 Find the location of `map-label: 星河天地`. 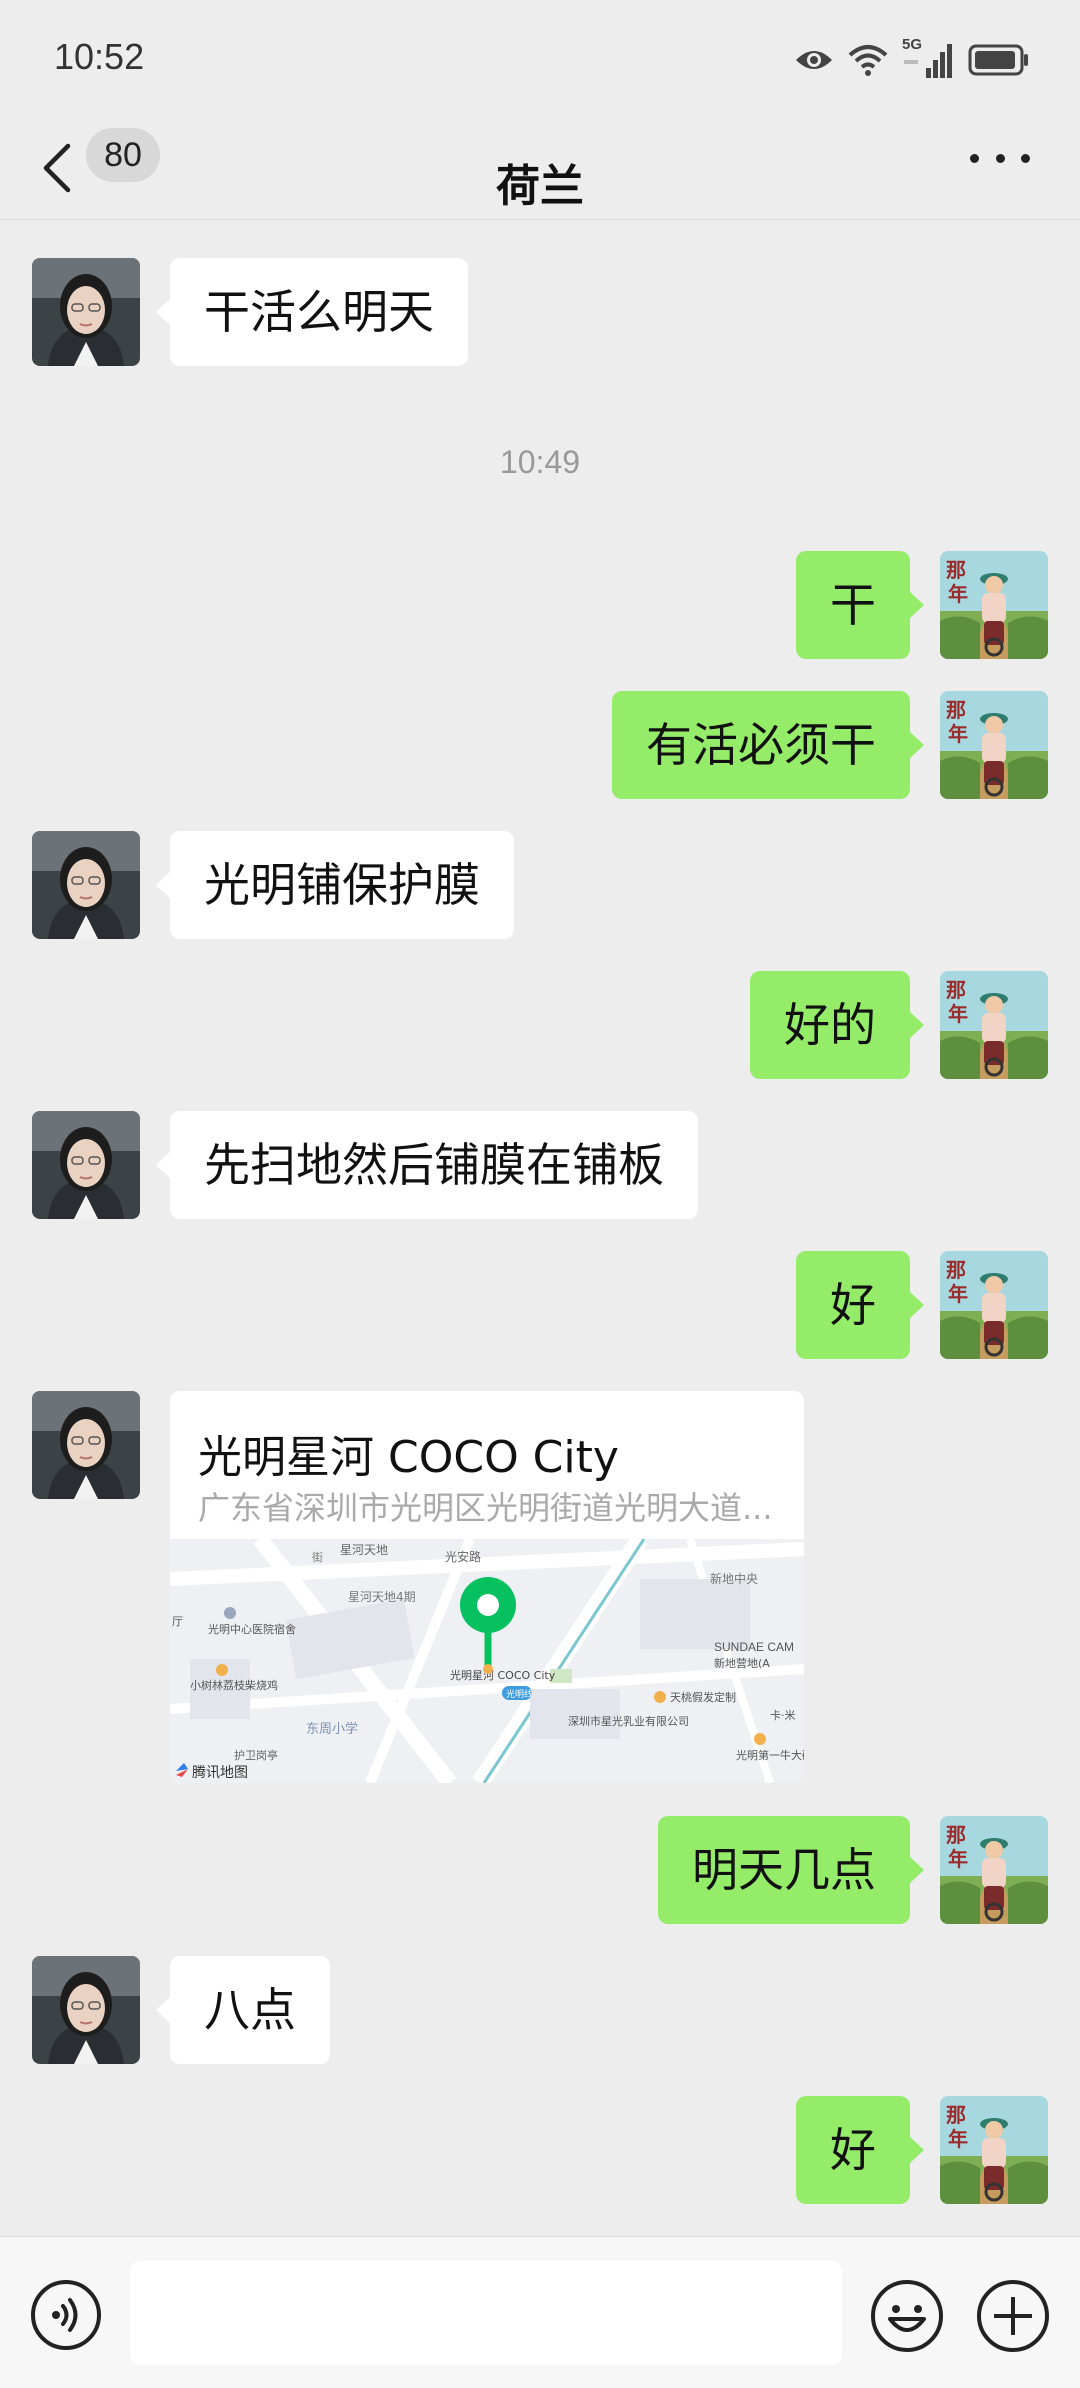

map-label: 星河天地 is located at coordinates (364, 1550).